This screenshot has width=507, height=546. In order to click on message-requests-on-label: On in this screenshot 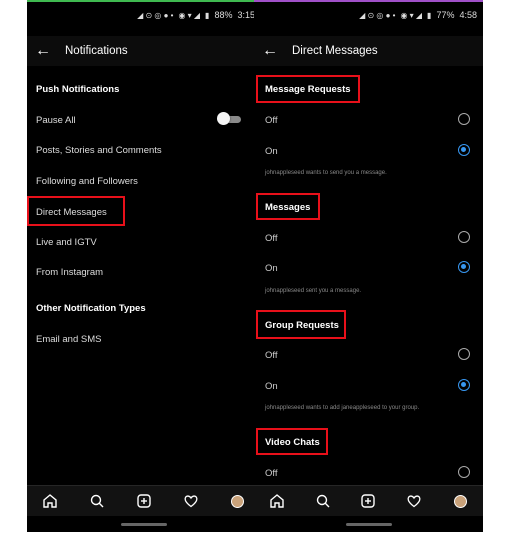, I will do `click(271, 151)`.